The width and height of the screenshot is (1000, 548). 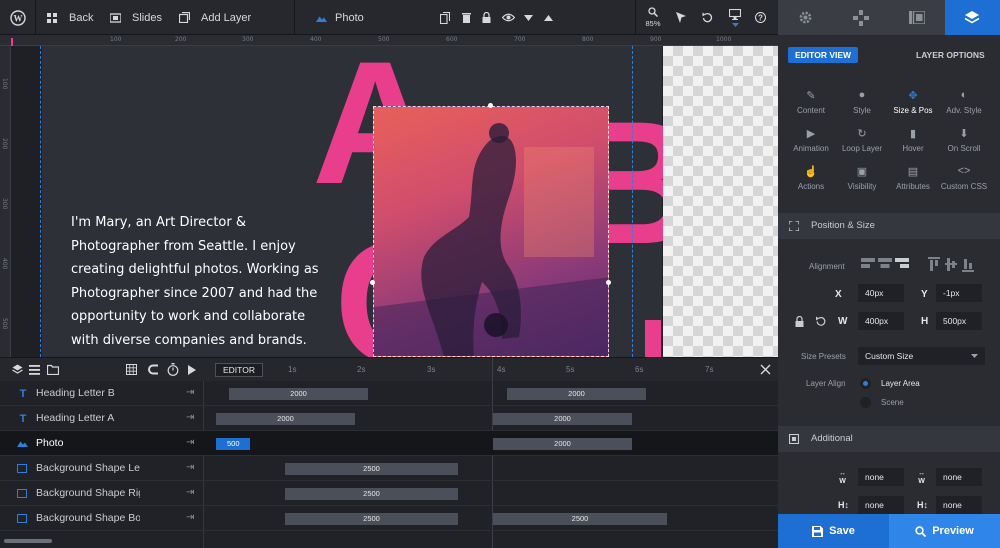 I want to click on editor-view-button: EDITOR VIEW, so click(x=823, y=55).